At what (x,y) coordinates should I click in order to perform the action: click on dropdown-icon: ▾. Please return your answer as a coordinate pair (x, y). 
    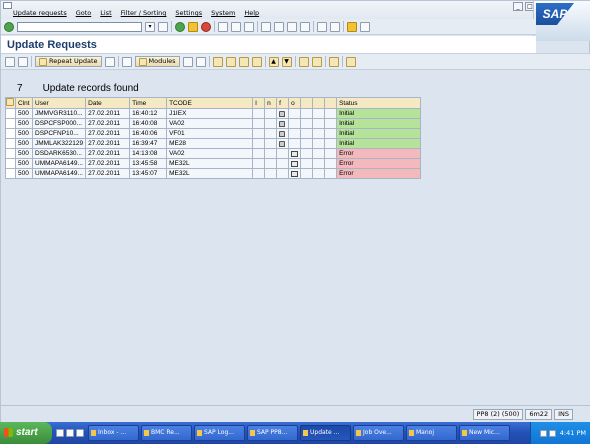
    Looking at the image, I should click on (150, 26).